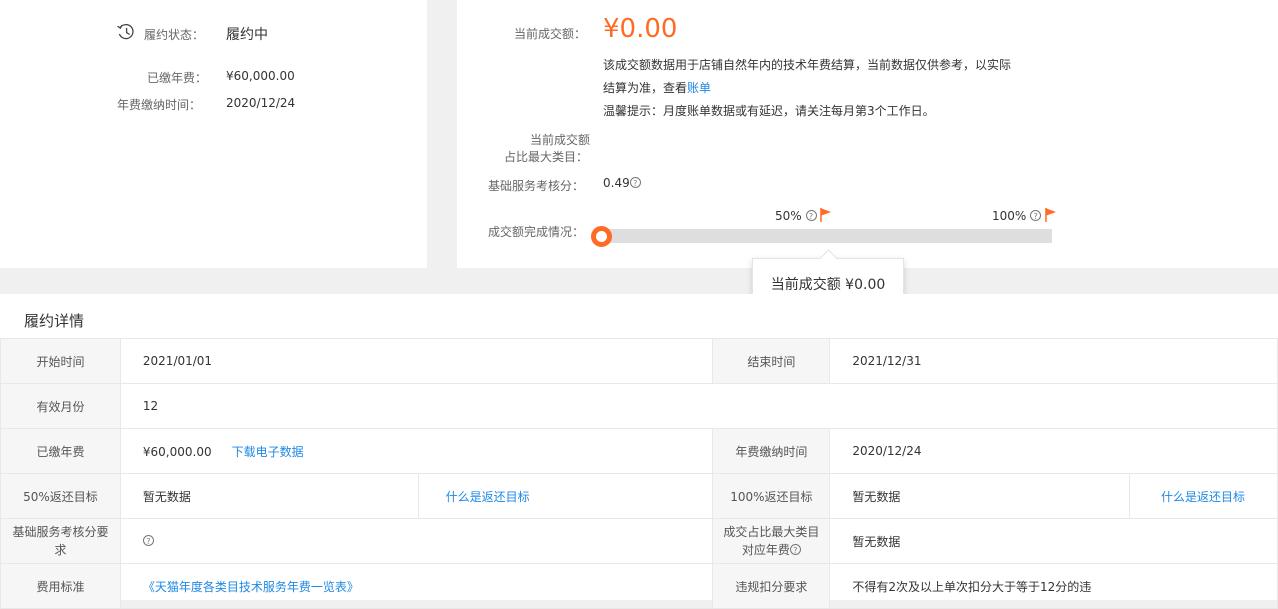 The width and height of the screenshot is (1278, 609). What do you see at coordinates (1053, 541) in the screenshot?
I see `max-category-fee-value: 暂无数据` at bounding box center [1053, 541].